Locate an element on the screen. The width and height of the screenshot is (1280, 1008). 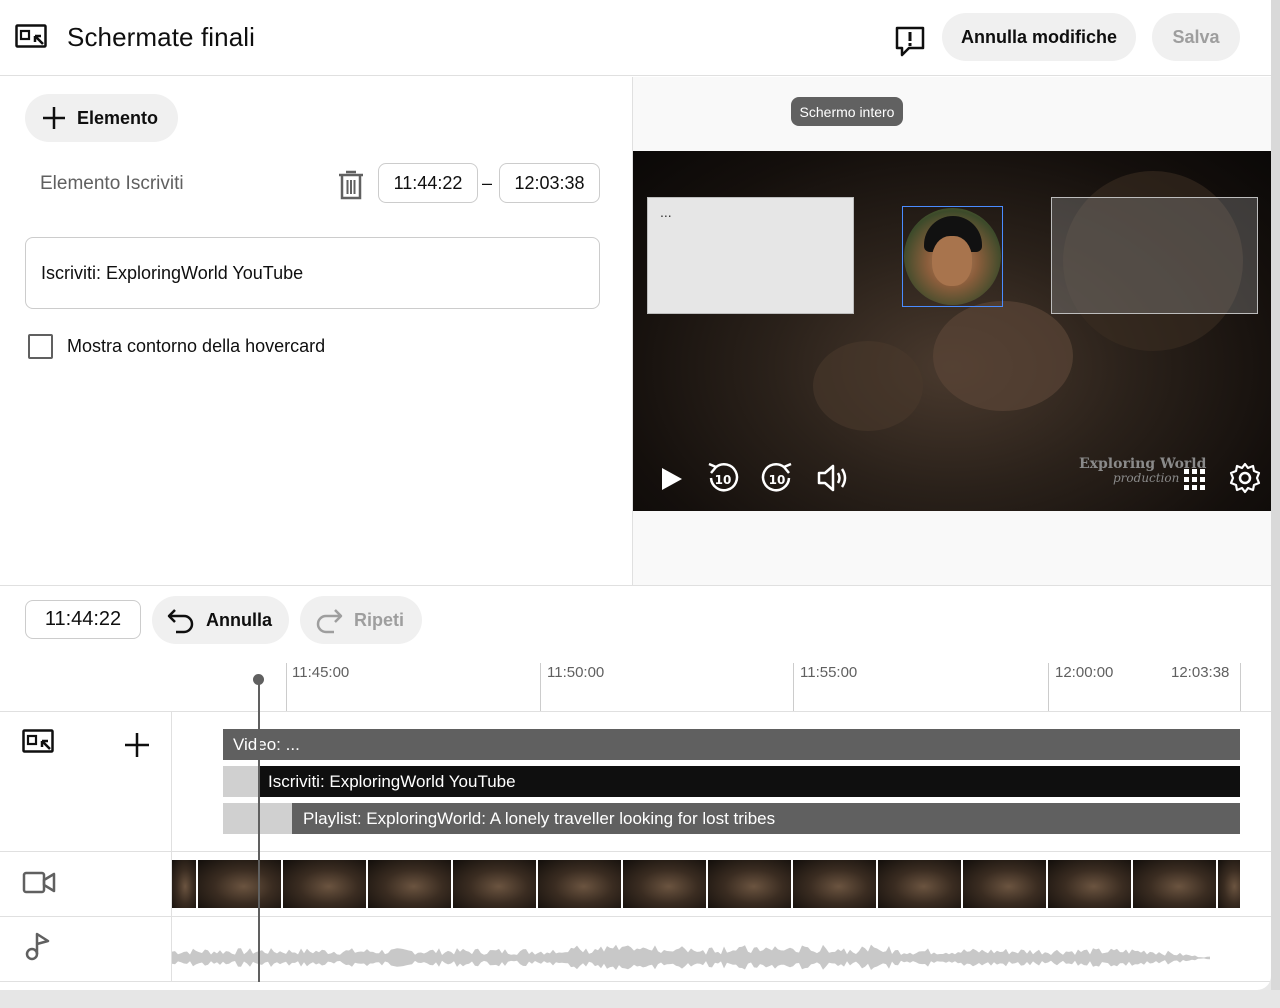
music-note-icon is located at coordinates (37, 946).